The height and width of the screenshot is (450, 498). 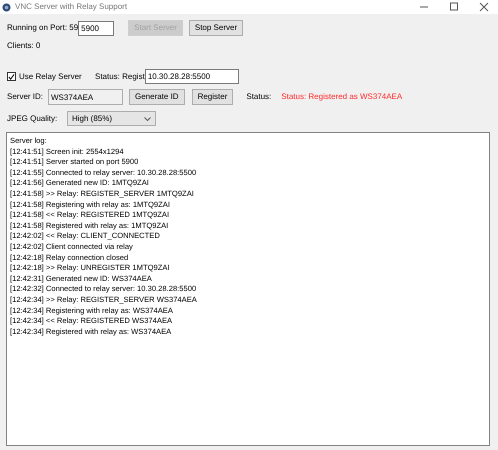 I want to click on app-icon, so click(x=6, y=7).